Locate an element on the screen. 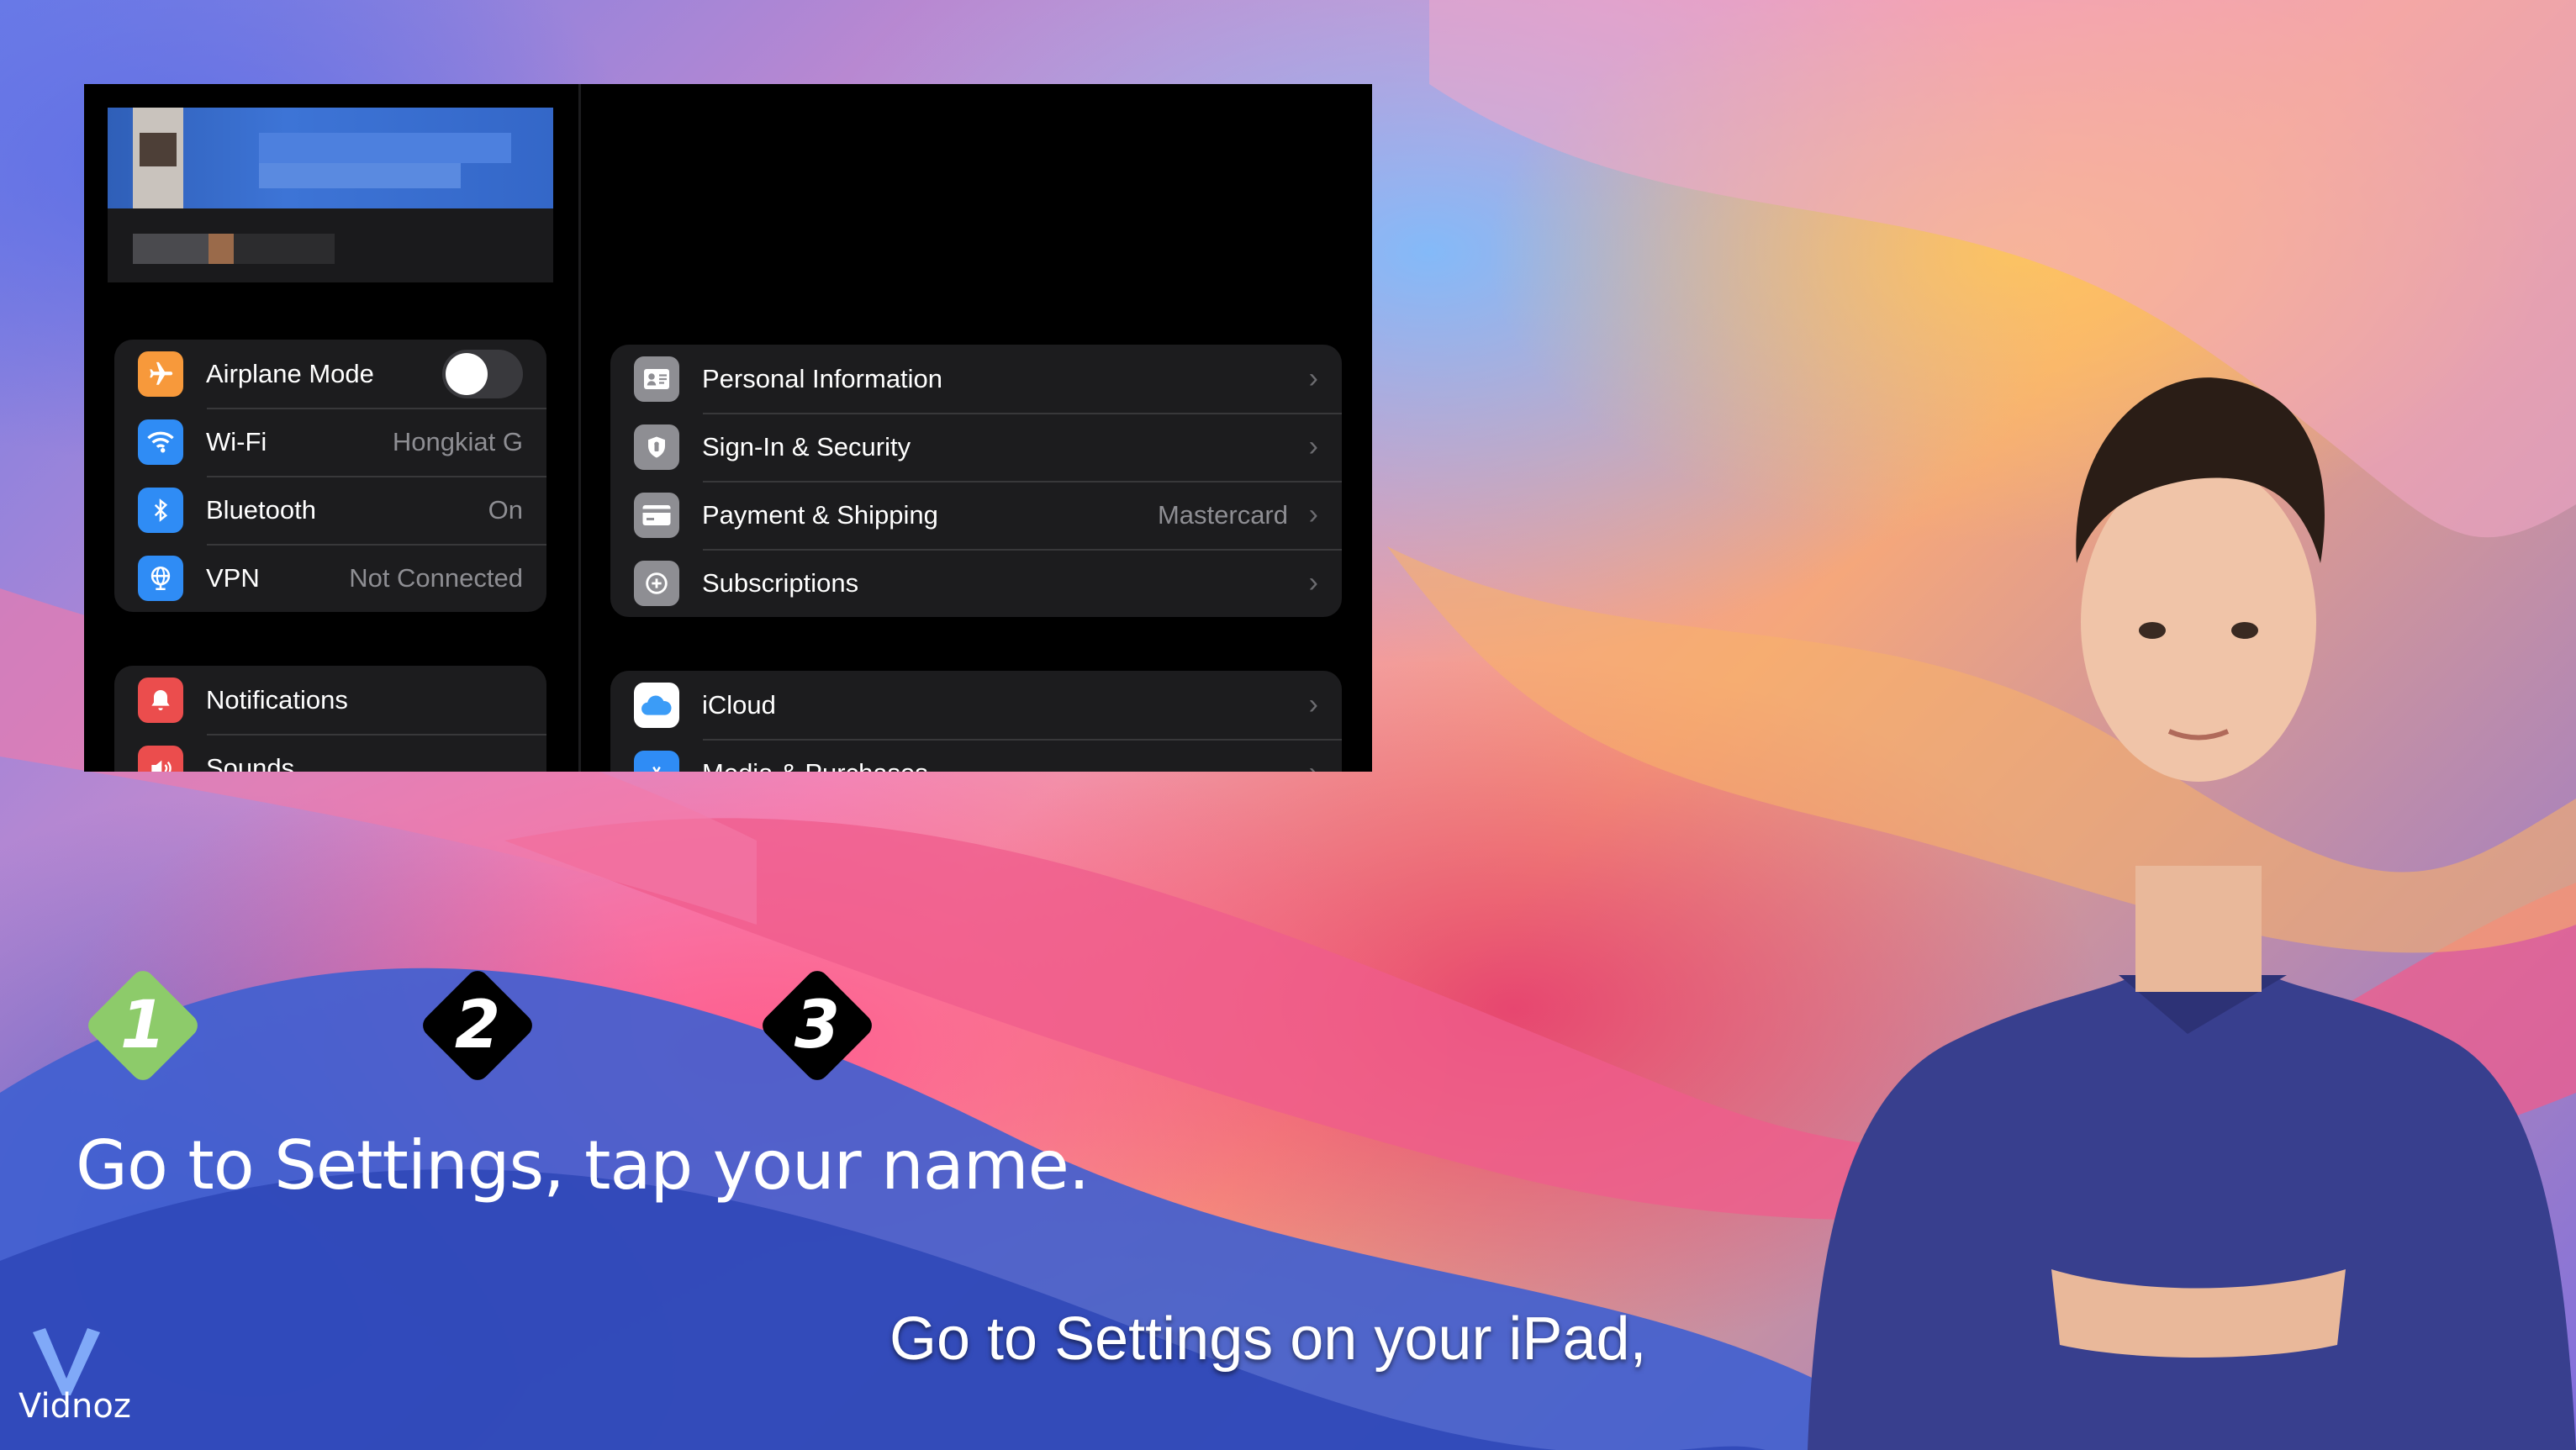  row-subscriptions: Subscriptions › is located at coordinates (976, 583).